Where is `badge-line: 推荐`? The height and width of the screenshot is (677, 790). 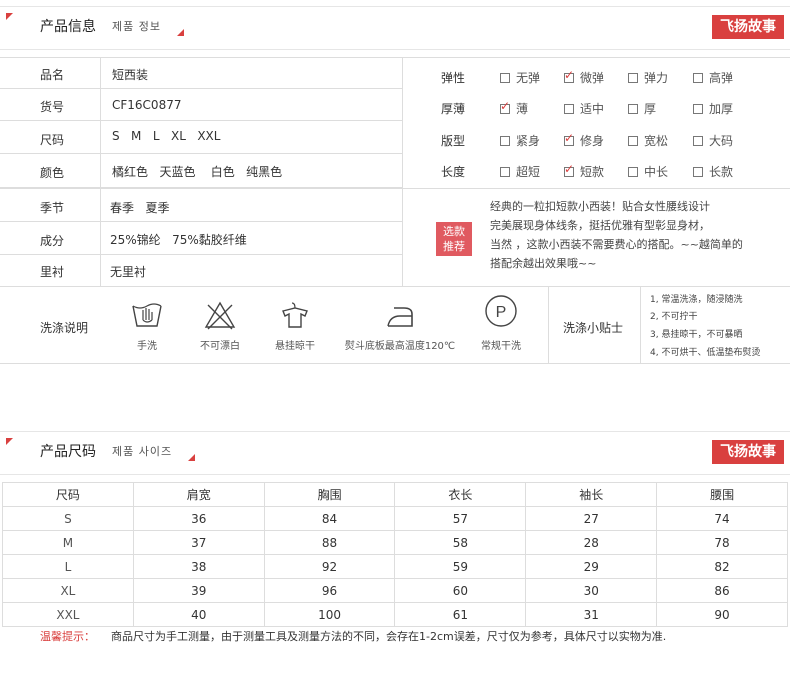 badge-line: 推荐 is located at coordinates (454, 246).